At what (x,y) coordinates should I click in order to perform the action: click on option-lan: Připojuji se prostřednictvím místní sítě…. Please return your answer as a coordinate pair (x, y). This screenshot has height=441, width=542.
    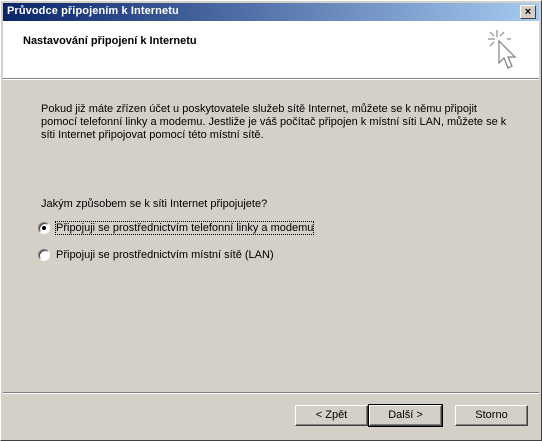
    Looking at the image, I should click on (156, 255).